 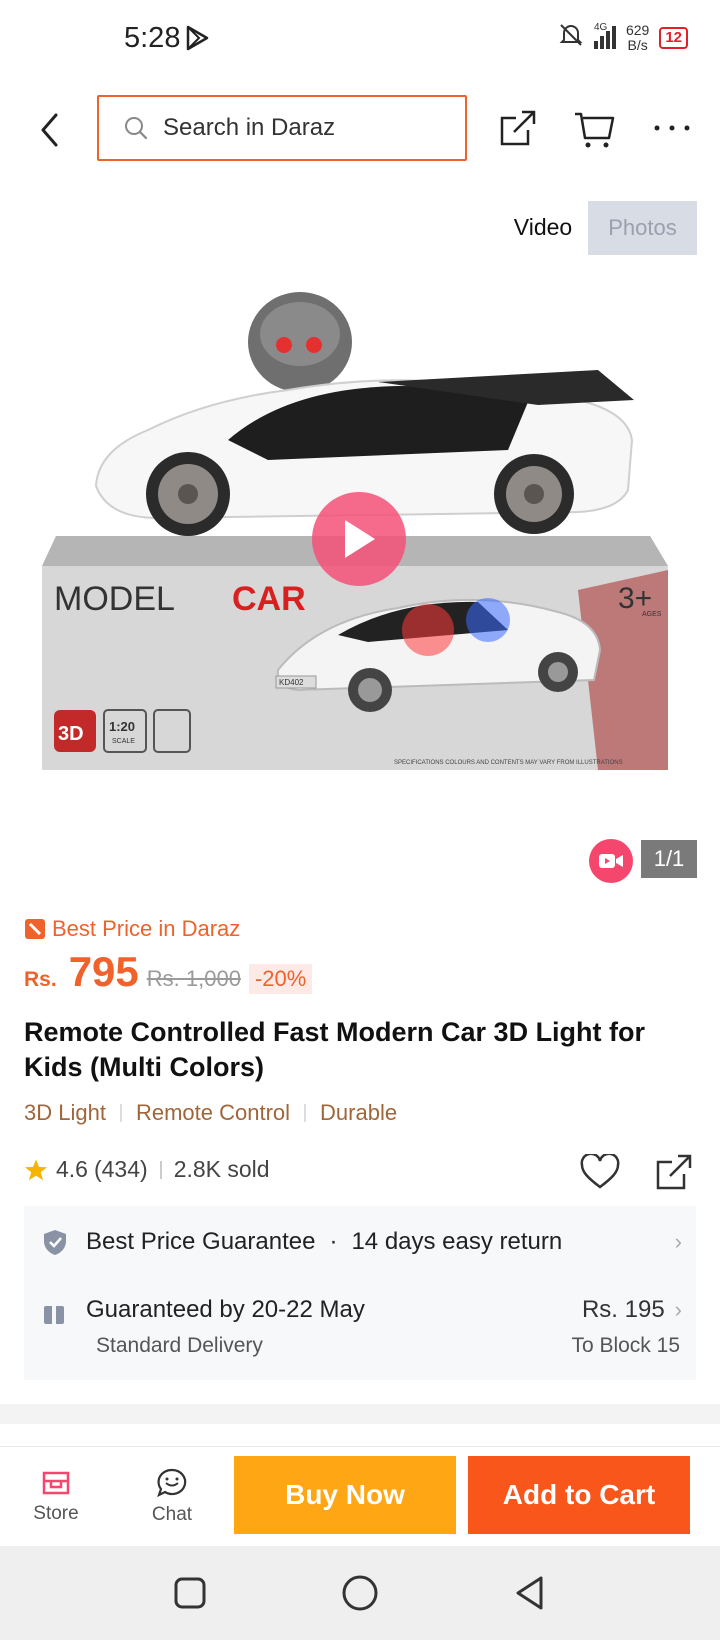 I want to click on mute-bell-icon, so click(x=571, y=37).